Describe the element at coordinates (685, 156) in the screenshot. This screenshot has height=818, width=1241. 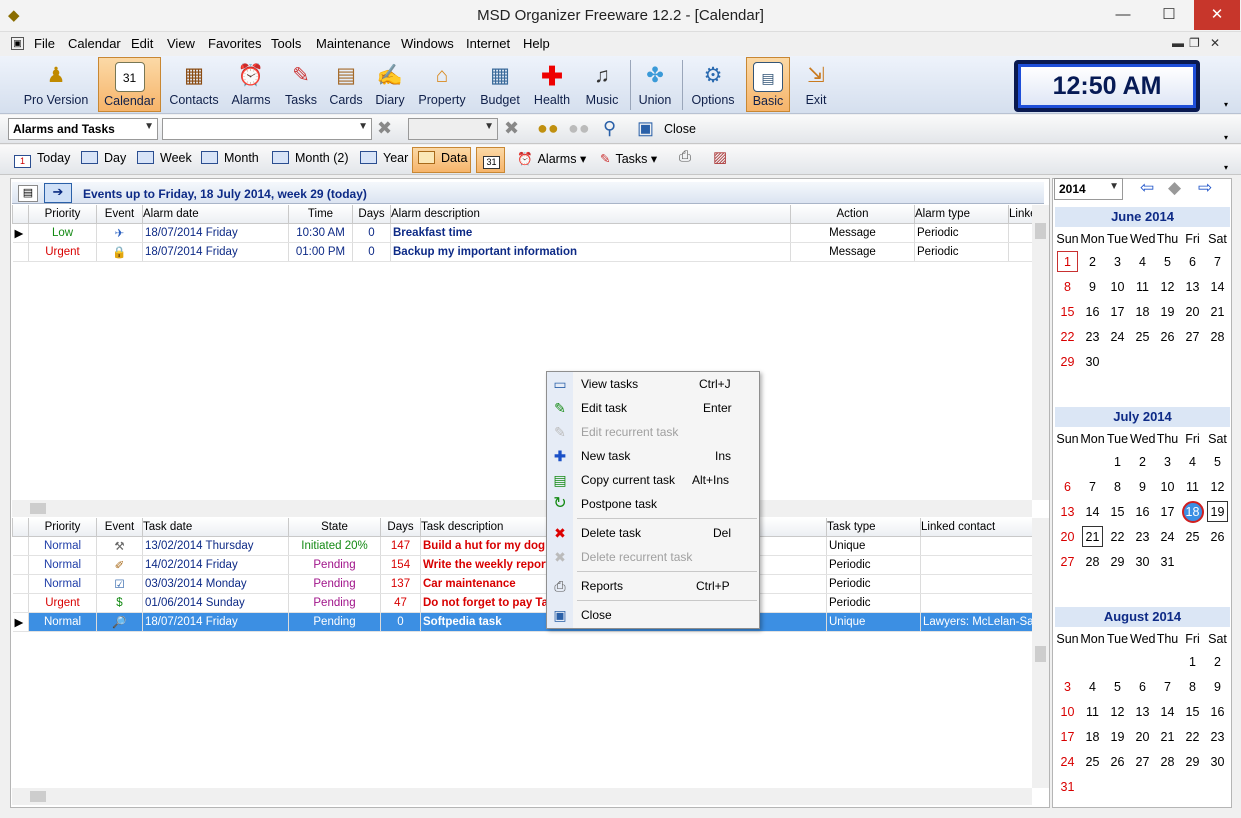
I see `print-icon: ⎙` at that location.